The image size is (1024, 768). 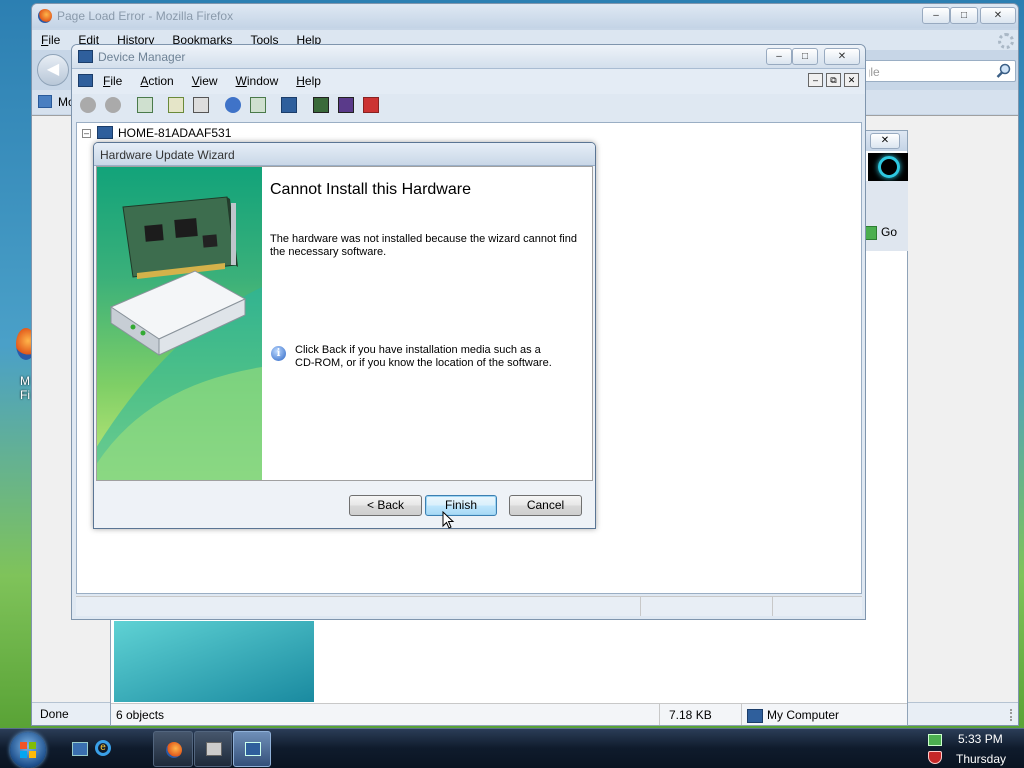 What do you see at coordinates (371, 105) in the screenshot?
I see `uninstall-device-icon` at bounding box center [371, 105].